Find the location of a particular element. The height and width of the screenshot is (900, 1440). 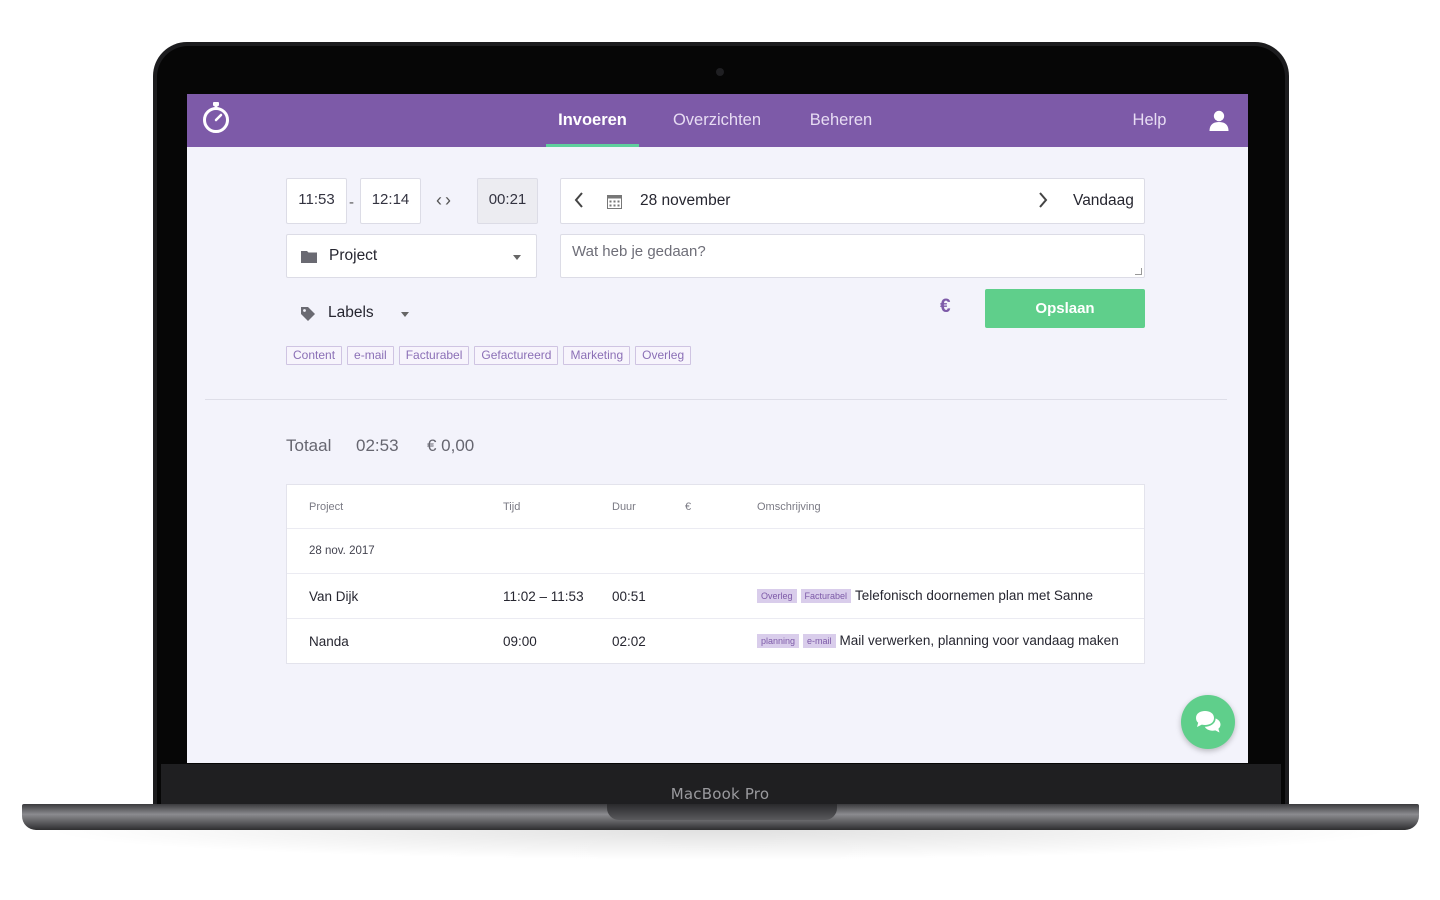

row-duration: 00:51 is located at coordinates (629, 596).